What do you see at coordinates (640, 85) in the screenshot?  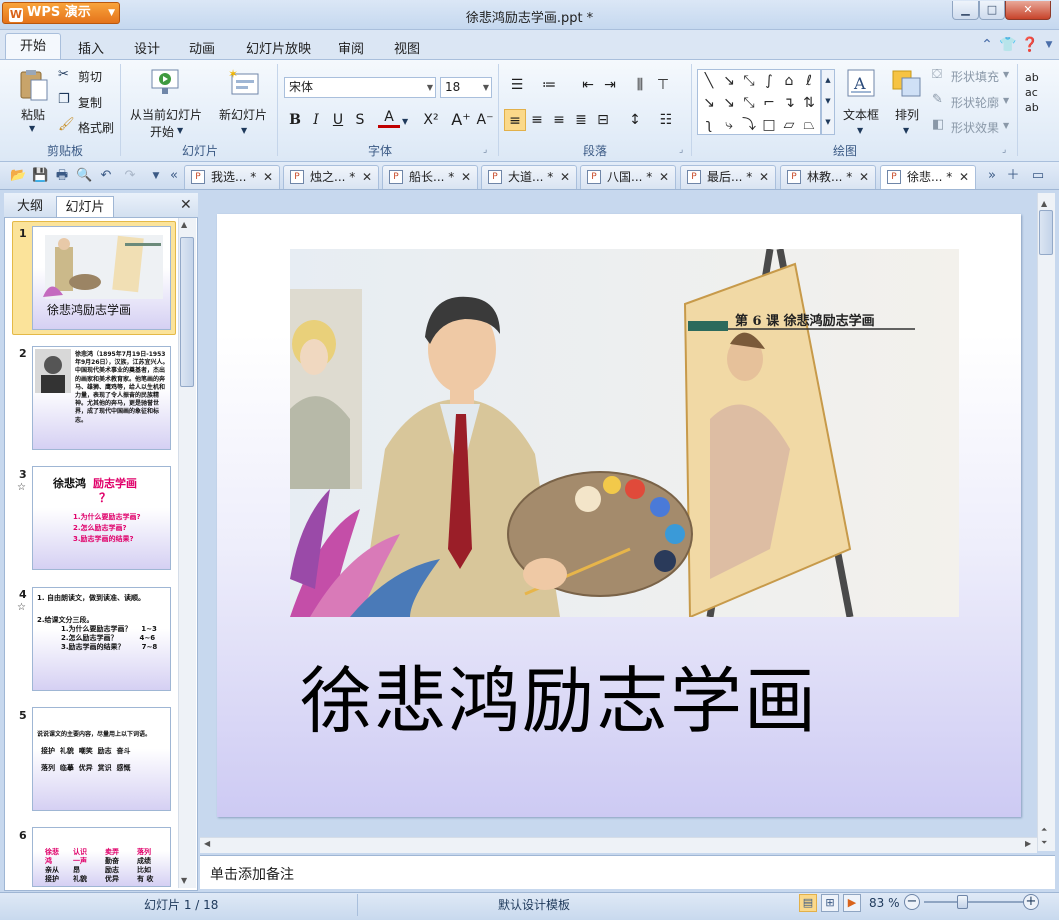 I see `text-direction-icon: ⫼` at bounding box center [640, 85].